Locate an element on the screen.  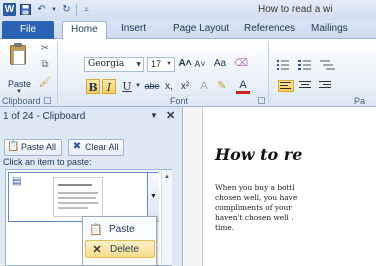
customize-qat-icon: ⩡ is located at coordinates (86, 9).